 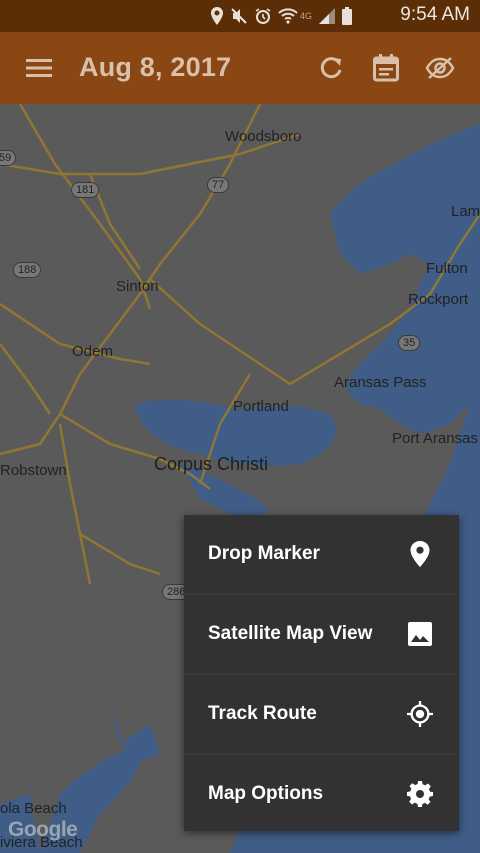 I want to click on menu-item-label: Track Route, so click(x=262, y=713).